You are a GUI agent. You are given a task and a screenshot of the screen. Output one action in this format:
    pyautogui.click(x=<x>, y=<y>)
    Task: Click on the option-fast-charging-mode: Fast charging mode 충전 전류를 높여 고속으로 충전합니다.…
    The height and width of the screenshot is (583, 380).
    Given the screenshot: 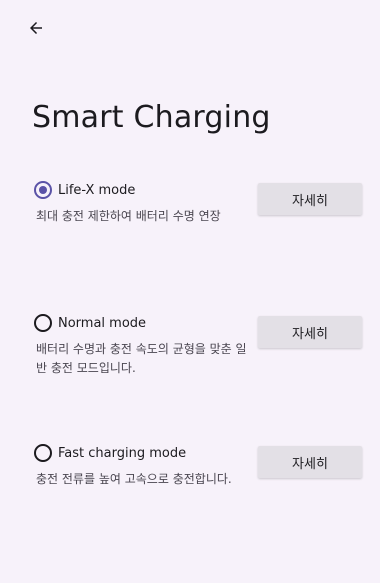 What is the action you would take?
    pyautogui.click(x=199, y=484)
    